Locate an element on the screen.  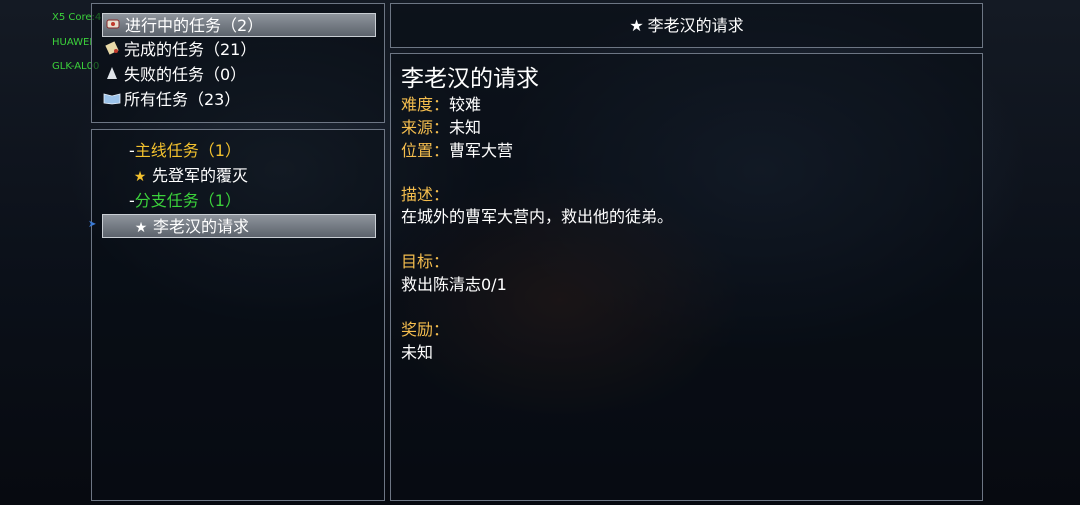
tree-quest-side: ★ 李老汉的请求 is located at coordinates (239, 226).